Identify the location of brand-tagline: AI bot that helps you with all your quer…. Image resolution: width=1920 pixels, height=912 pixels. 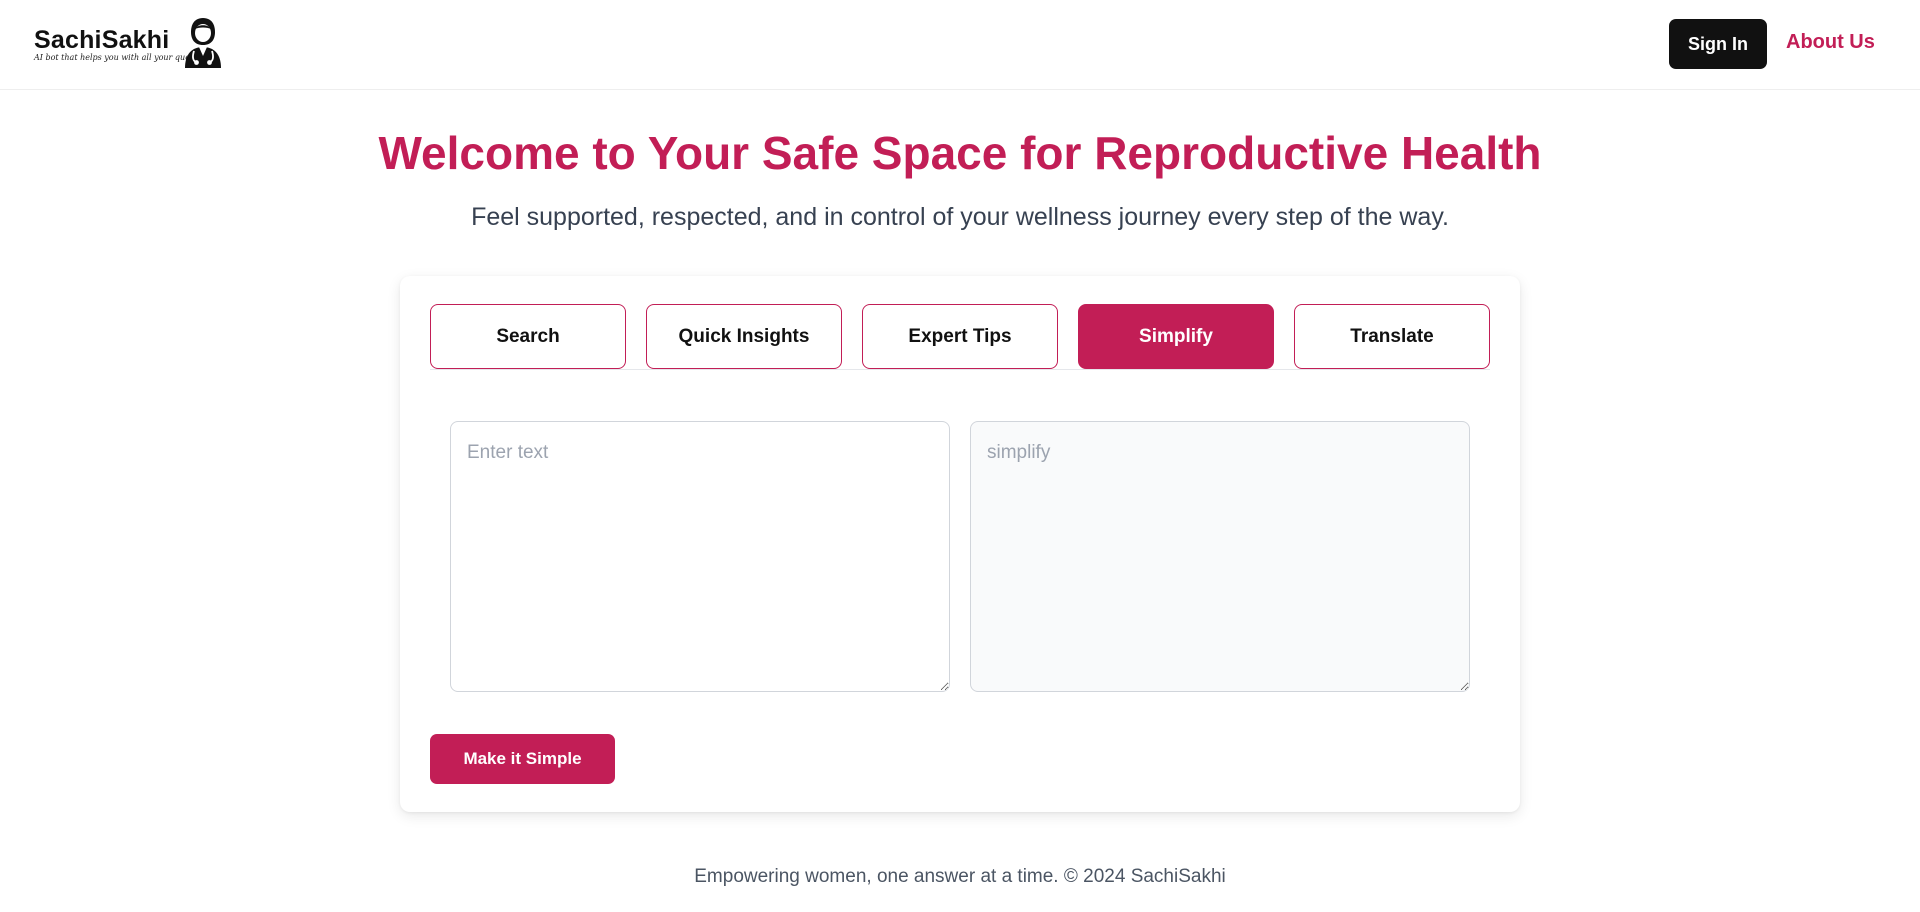
(120, 57).